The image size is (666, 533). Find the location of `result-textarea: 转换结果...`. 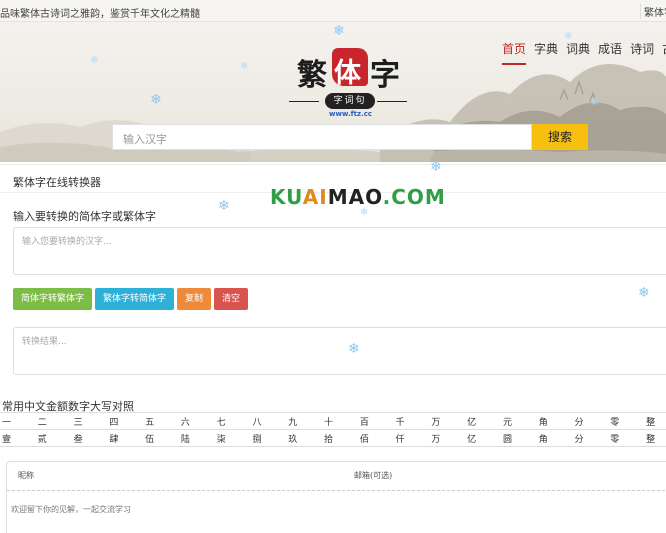

result-textarea: 转换结果... is located at coordinates (339, 351).